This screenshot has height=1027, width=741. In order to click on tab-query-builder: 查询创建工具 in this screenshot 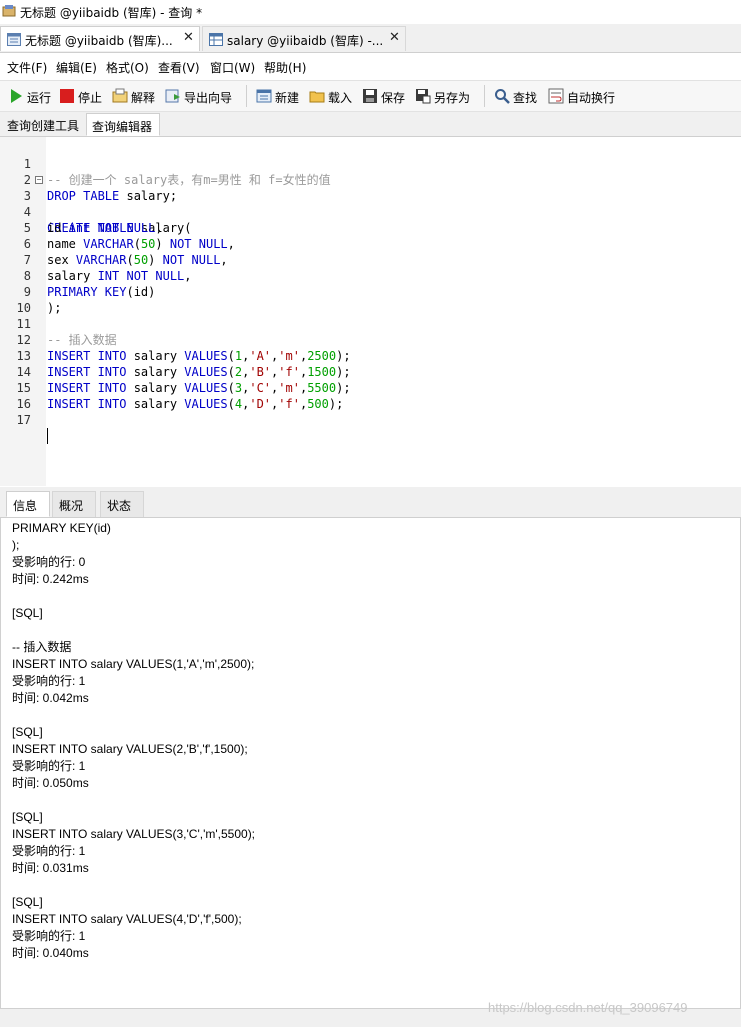, I will do `click(43, 124)`.